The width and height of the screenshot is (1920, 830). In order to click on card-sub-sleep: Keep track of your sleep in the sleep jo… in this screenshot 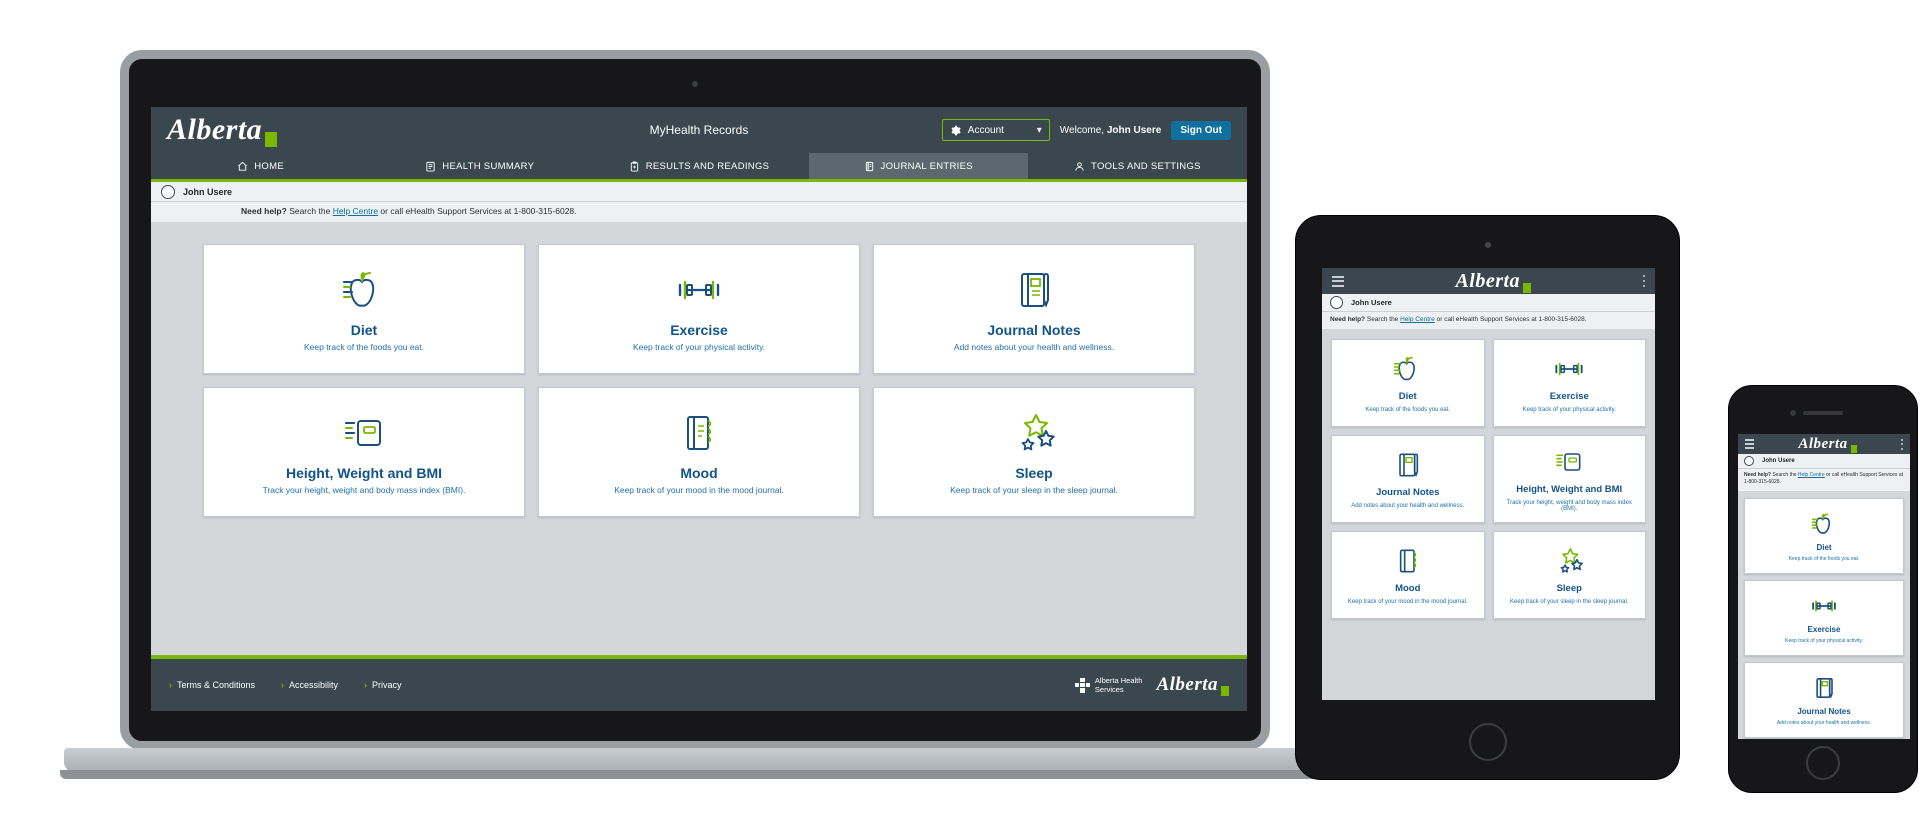, I will do `click(1569, 602)`.